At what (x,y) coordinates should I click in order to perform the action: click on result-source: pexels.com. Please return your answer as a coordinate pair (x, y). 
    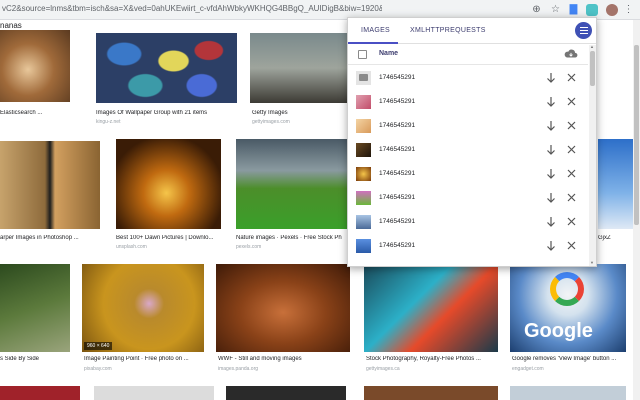
    Looking at the image, I should click on (249, 247).